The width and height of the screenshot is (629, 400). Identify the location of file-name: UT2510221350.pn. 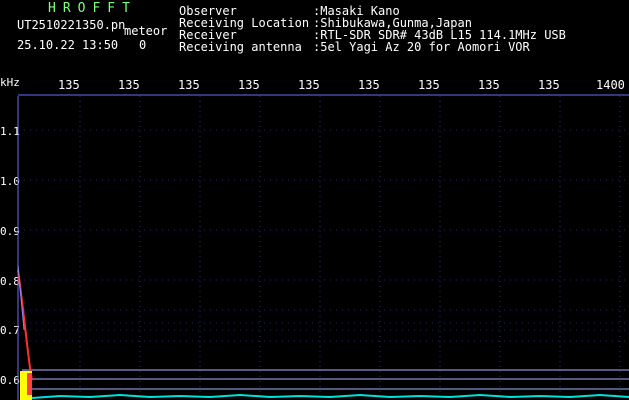
(71, 25).